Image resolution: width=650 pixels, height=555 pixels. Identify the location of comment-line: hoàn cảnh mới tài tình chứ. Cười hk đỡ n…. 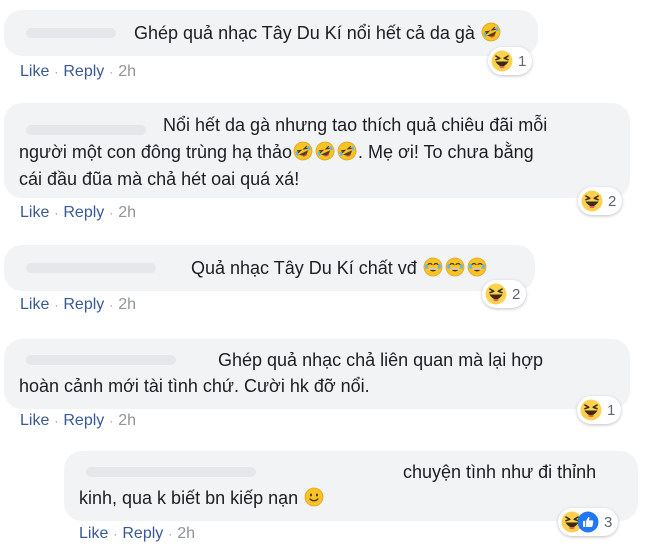
(194, 386).